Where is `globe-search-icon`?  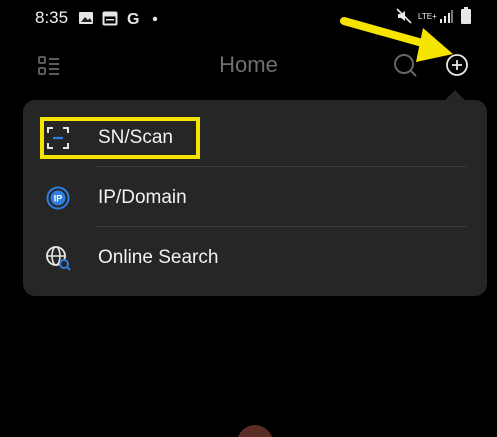 globe-search-icon is located at coordinates (58, 258).